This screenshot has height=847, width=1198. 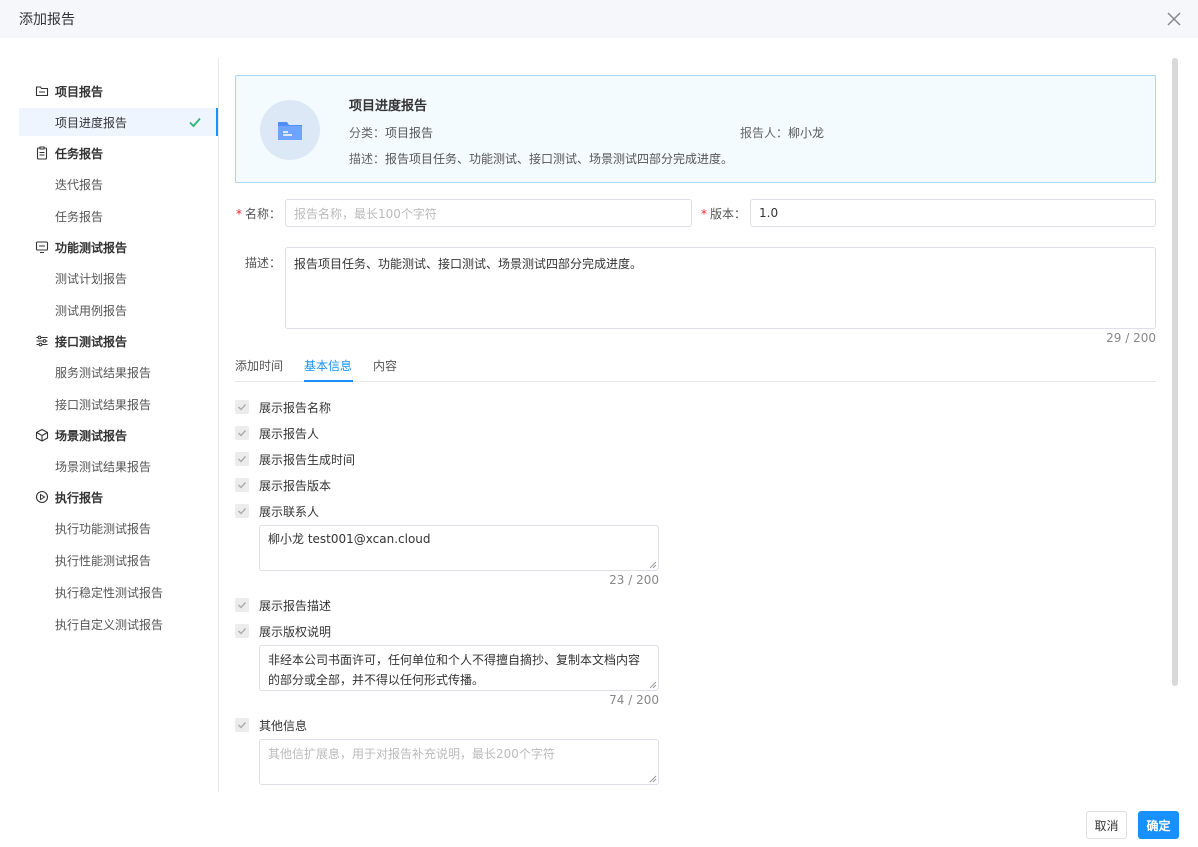 What do you see at coordinates (541, 159) in the screenshot?
I see `card-description: 描述：报告项目任务、功能测试、接口测试、场景测试四部分完成进度。` at bounding box center [541, 159].